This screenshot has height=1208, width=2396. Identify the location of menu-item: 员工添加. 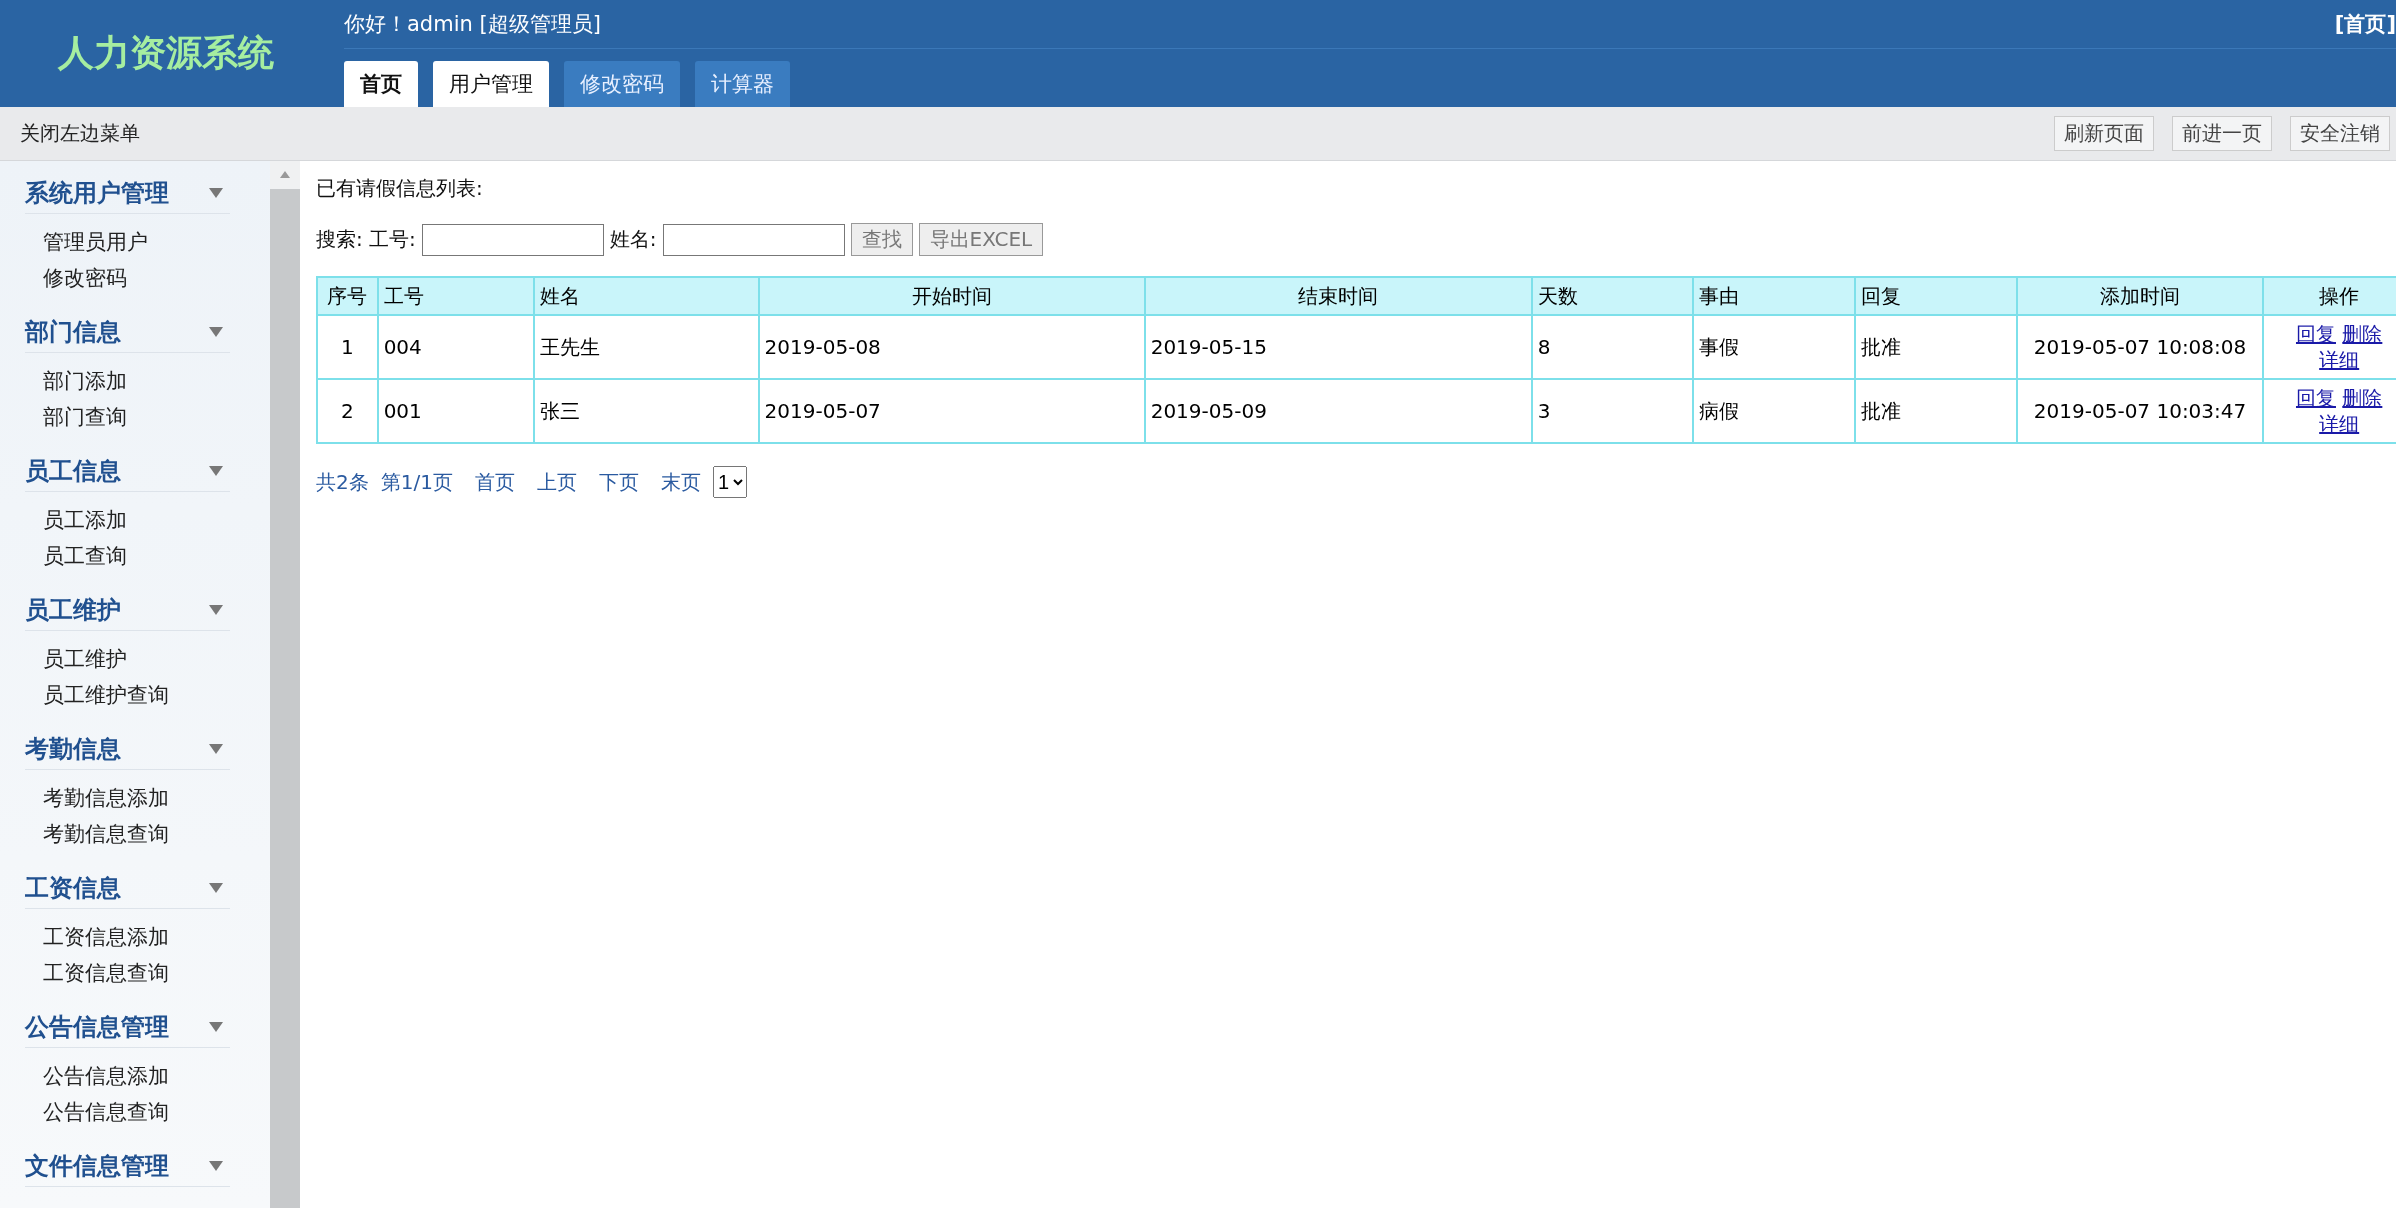
(147, 520).